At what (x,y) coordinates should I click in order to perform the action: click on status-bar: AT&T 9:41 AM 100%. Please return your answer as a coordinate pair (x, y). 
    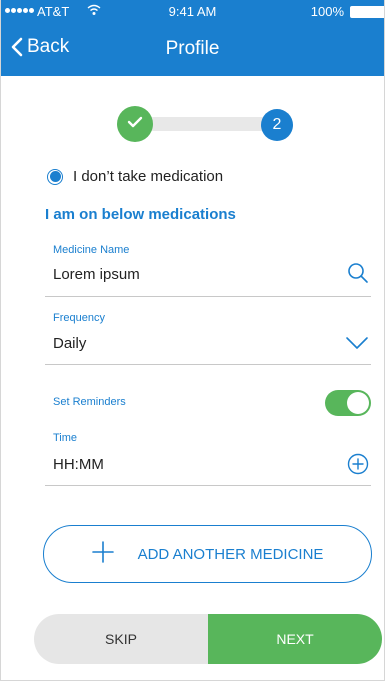
    Looking at the image, I should click on (192, 12).